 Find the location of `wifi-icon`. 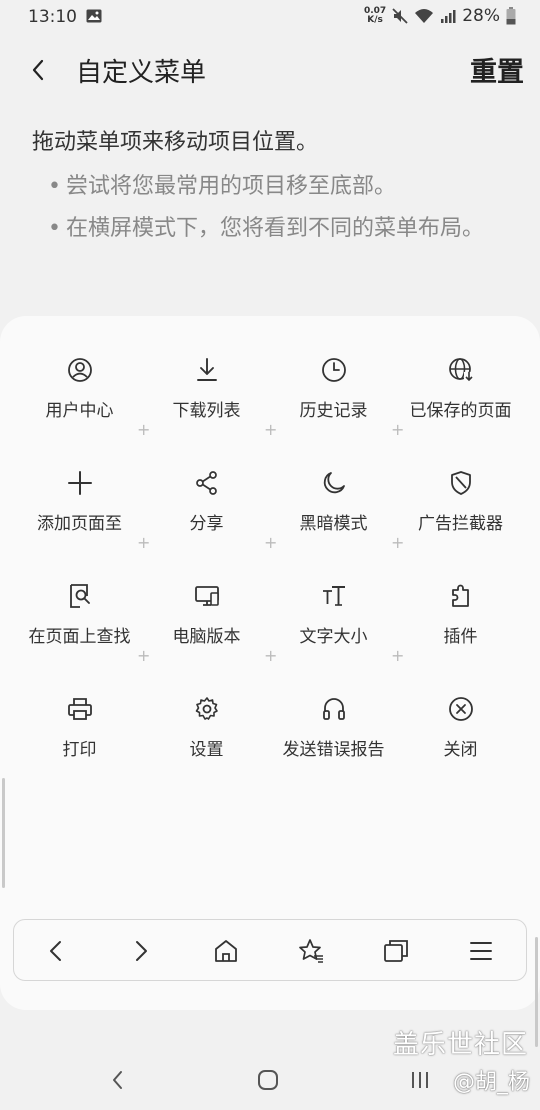

wifi-icon is located at coordinates (424, 16).